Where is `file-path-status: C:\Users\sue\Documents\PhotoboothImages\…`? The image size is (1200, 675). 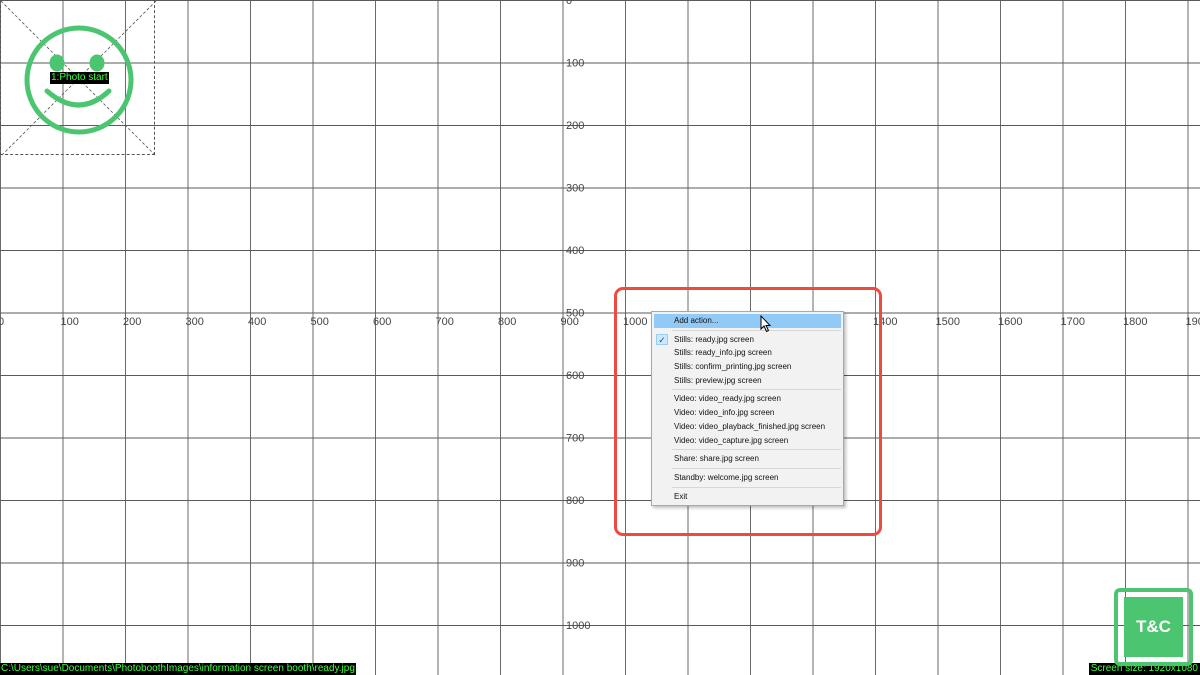 file-path-status: C:\Users\sue\Documents\PhotoboothImages\… is located at coordinates (178, 669).